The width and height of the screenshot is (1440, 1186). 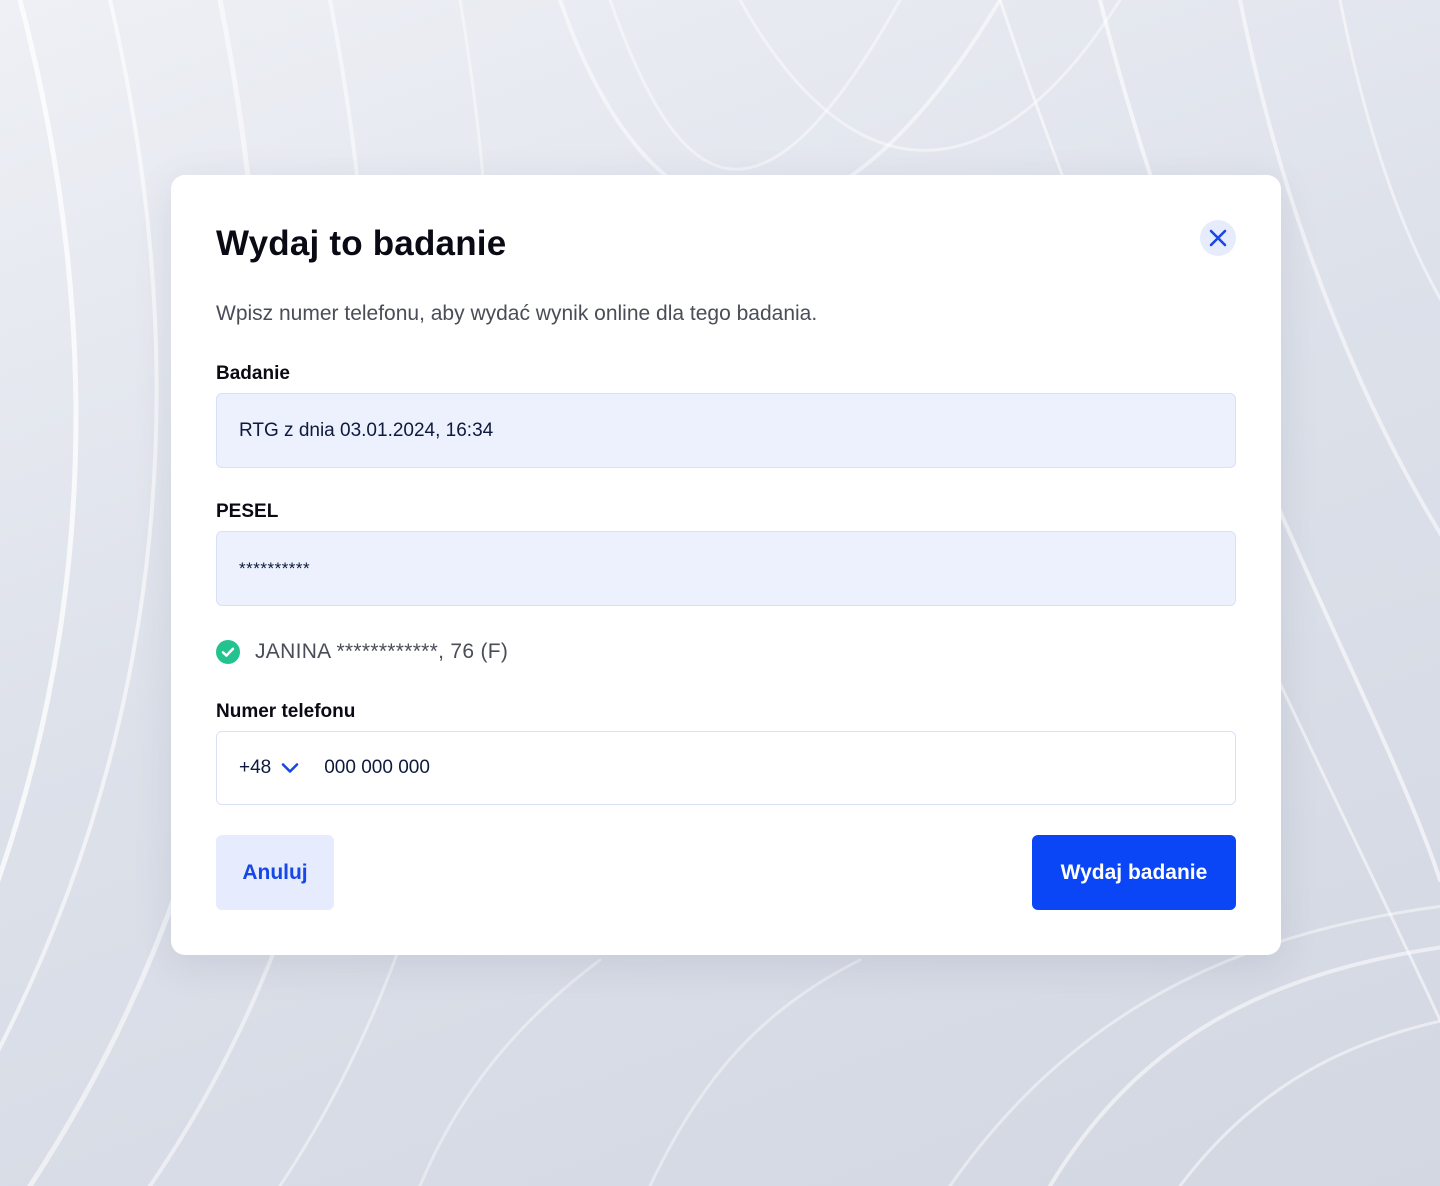 I want to click on phone-number-input, so click(x=749, y=768).